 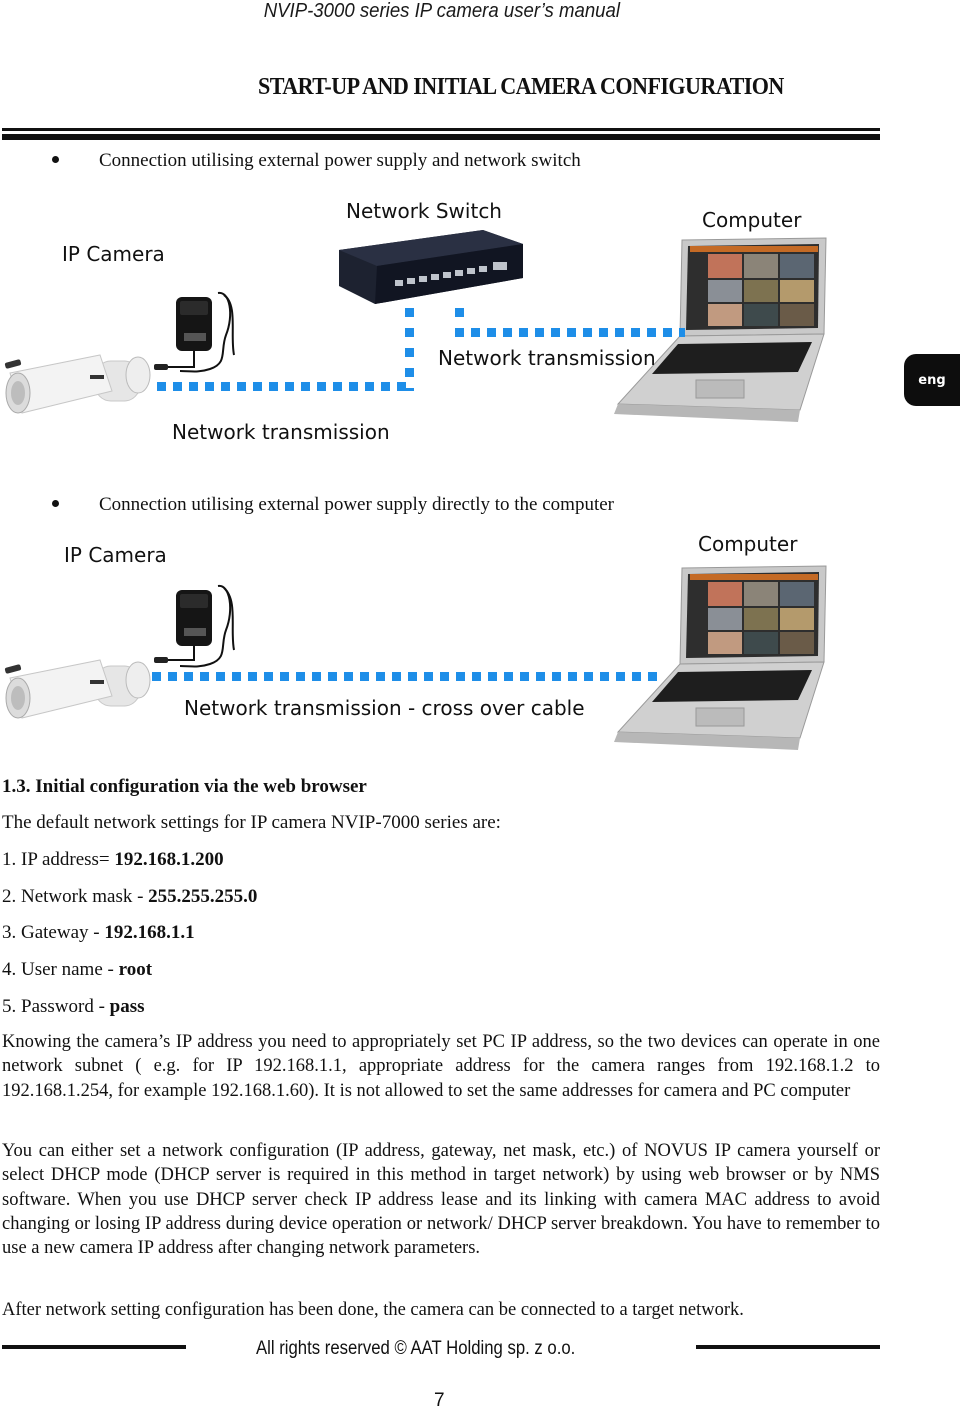 I want to click on footer-rule-left, so click(x=94, y=1347).